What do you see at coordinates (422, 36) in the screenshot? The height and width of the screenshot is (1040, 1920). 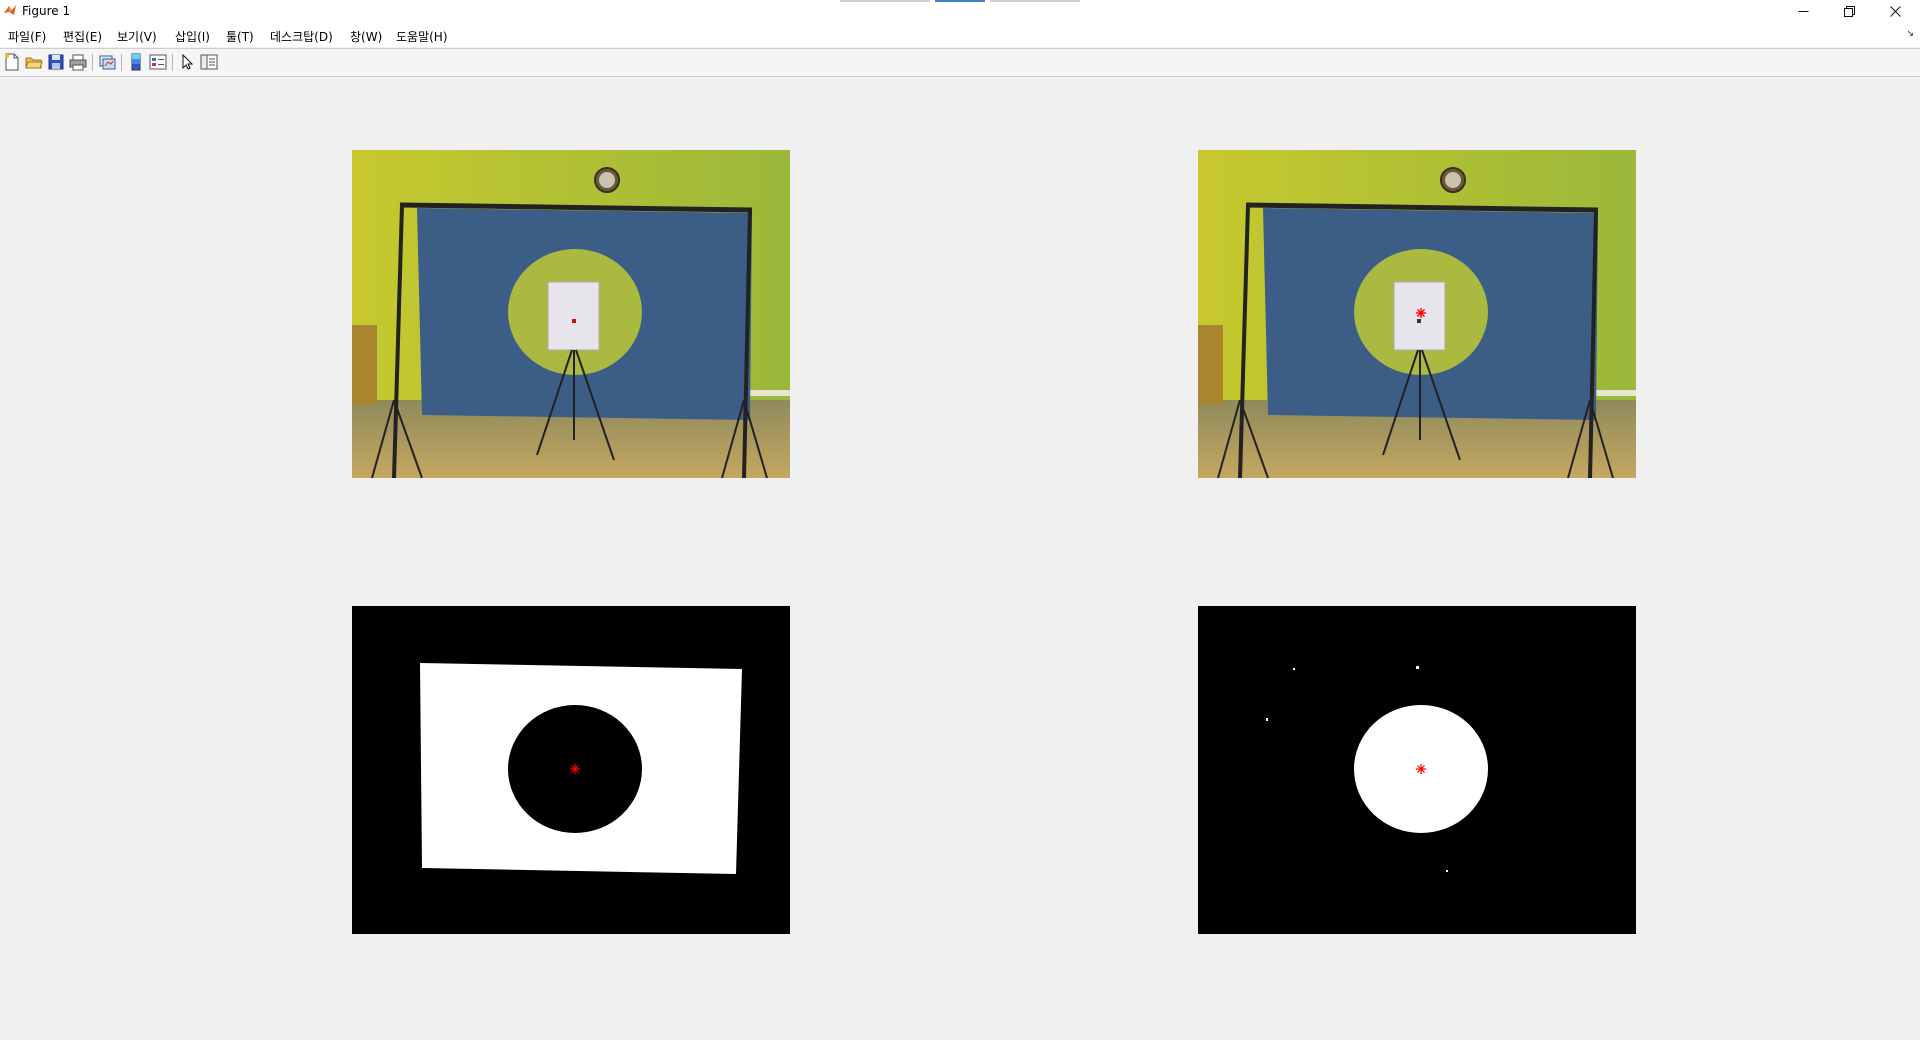 I see `menu-help: 도움말(H)` at bounding box center [422, 36].